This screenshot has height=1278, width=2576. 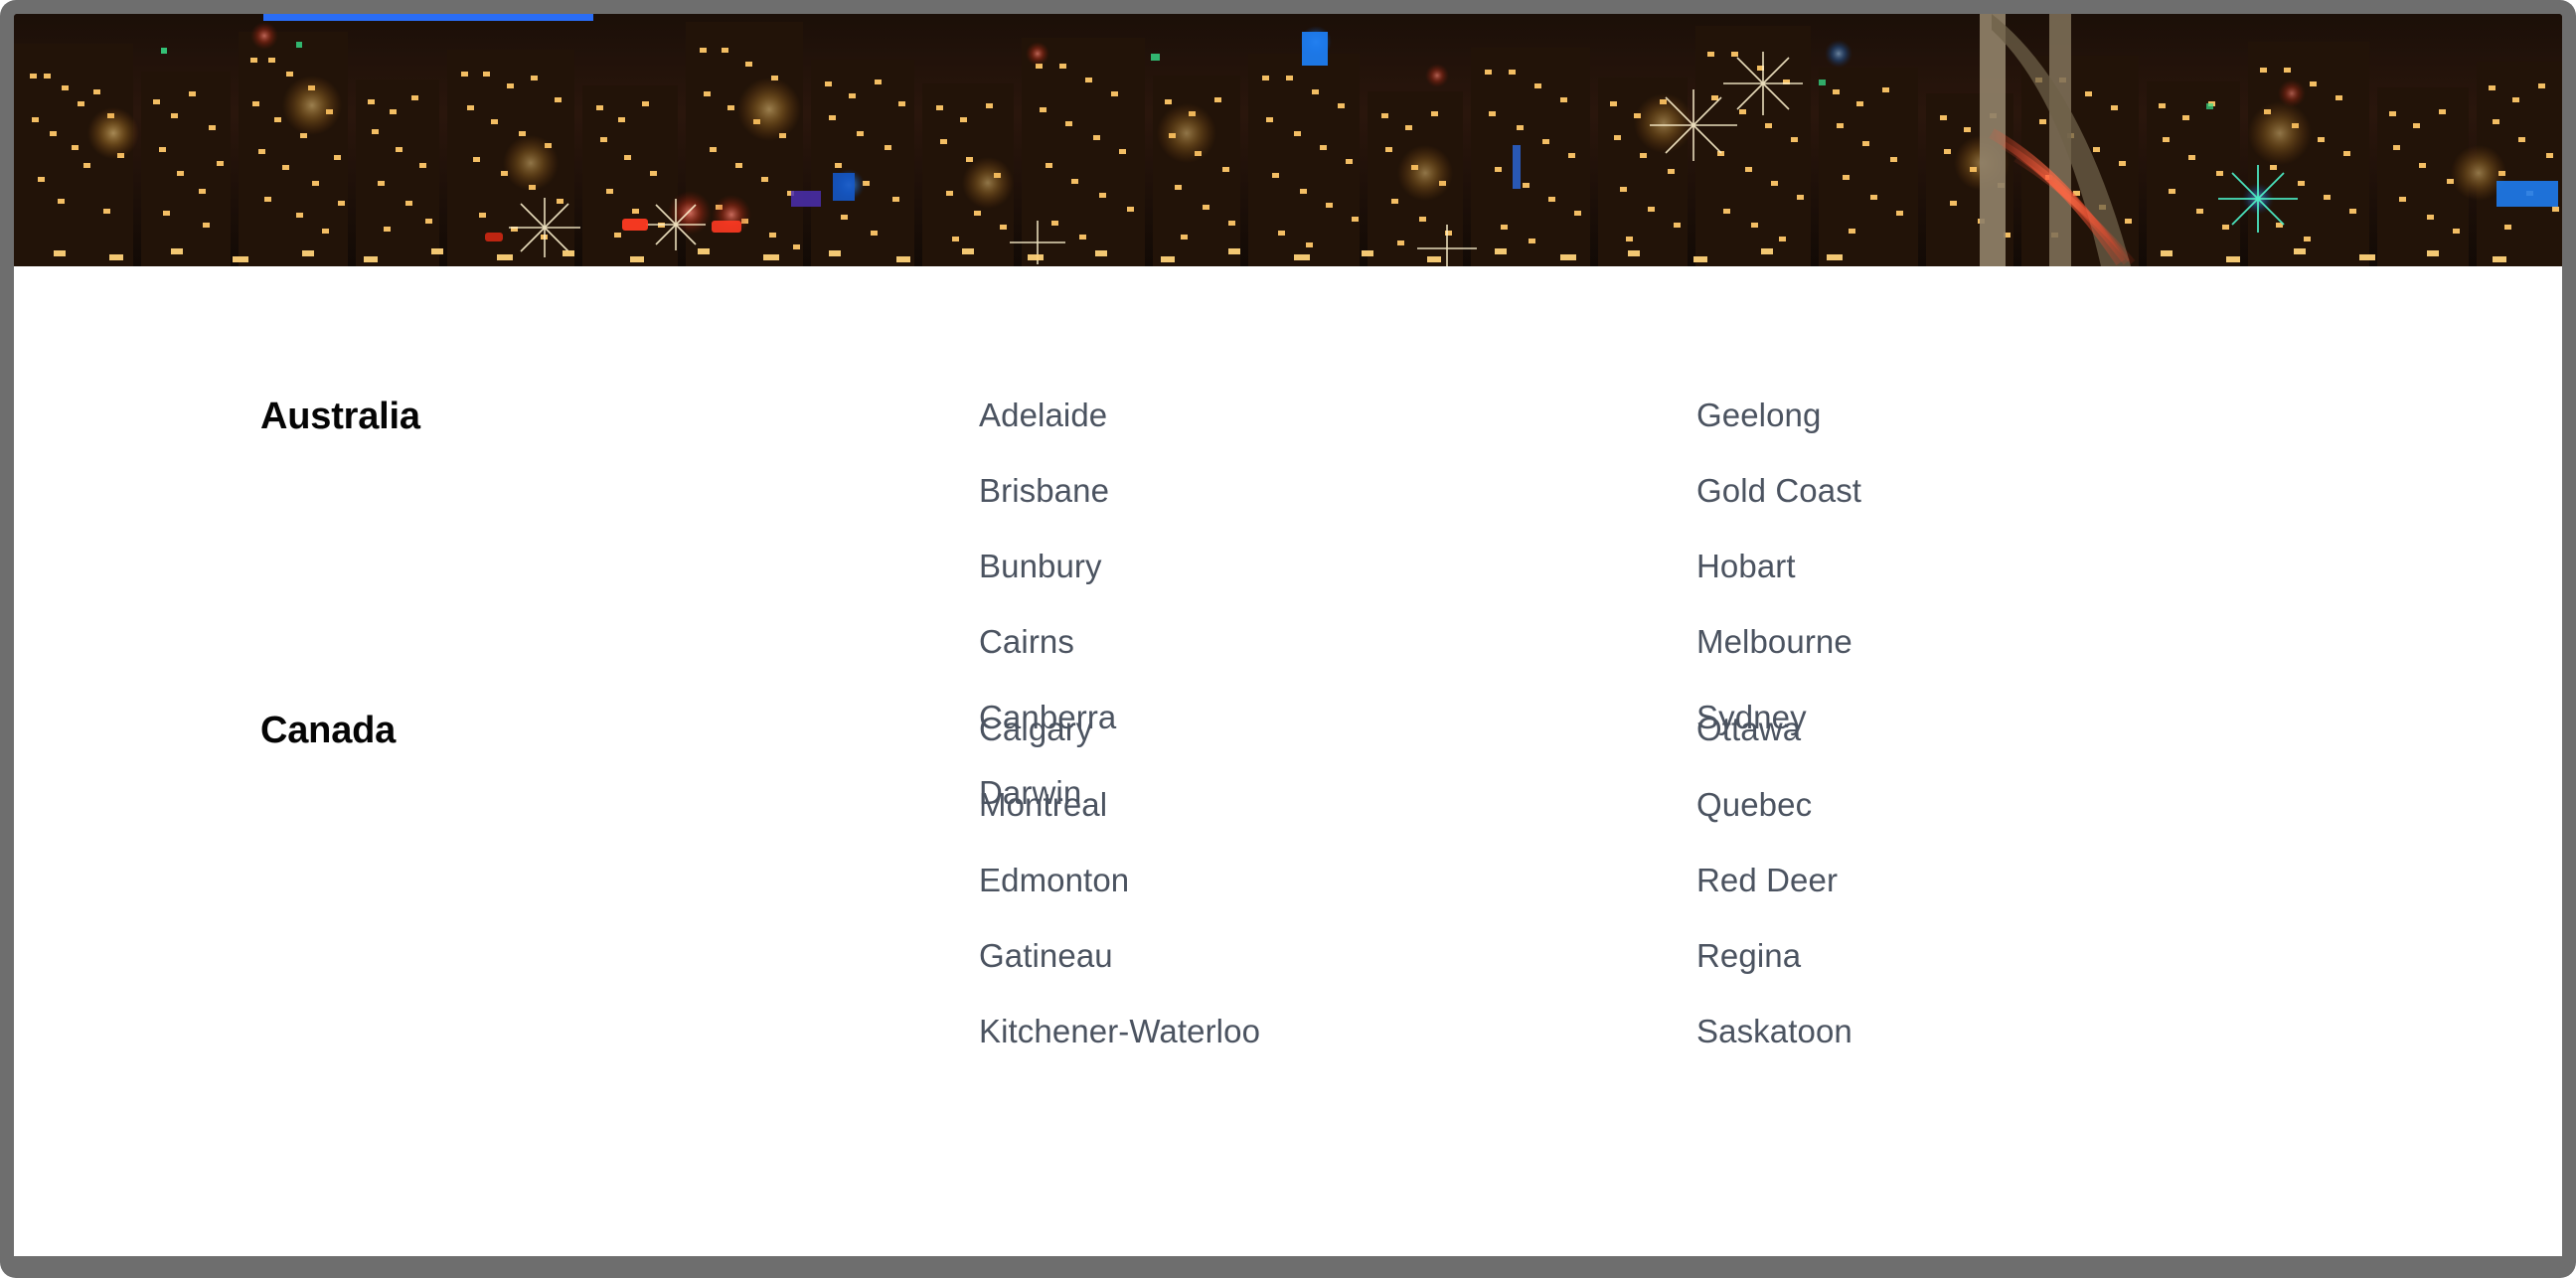 What do you see at coordinates (1307, 654) in the screenshot?
I see `city-link: Cairns` at bounding box center [1307, 654].